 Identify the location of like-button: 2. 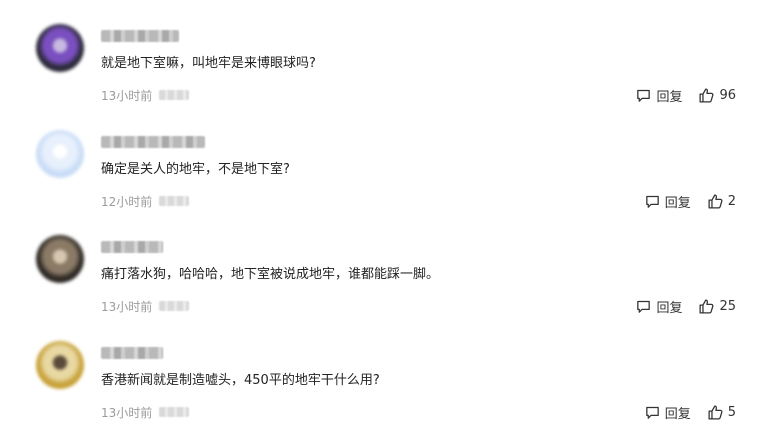
(721, 201).